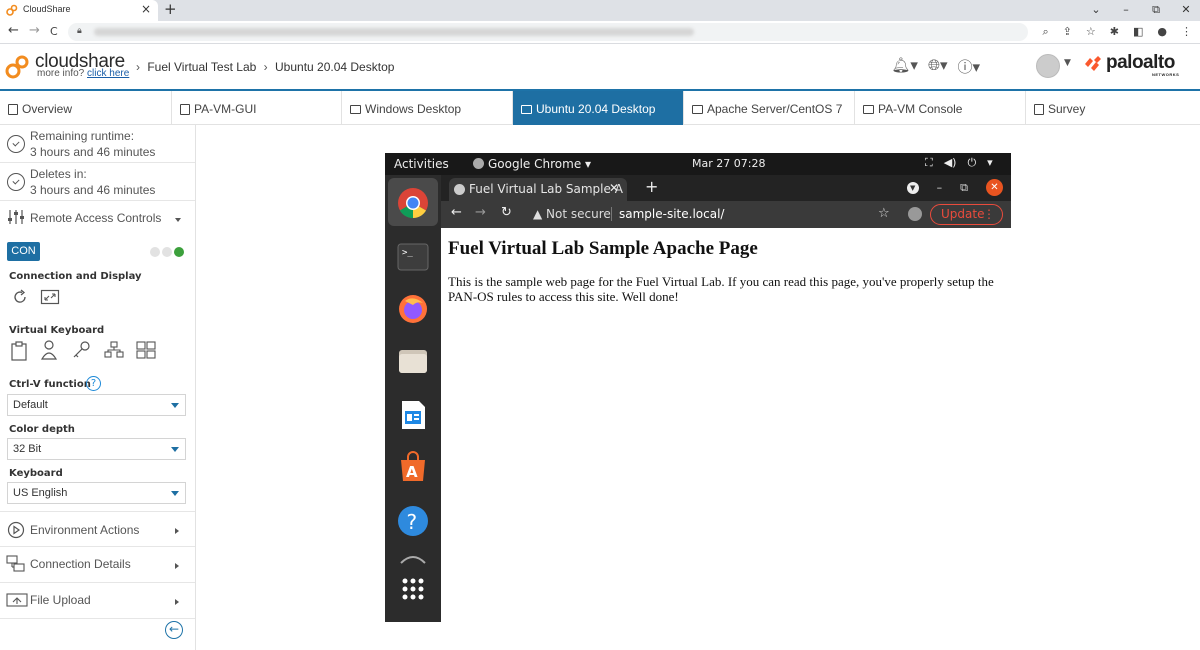 This screenshot has height=650, width=1200. What do you see at coordinates (54, 31) in the screenshot?
I see `reload-icon: C` at bounding box center [54, 31].